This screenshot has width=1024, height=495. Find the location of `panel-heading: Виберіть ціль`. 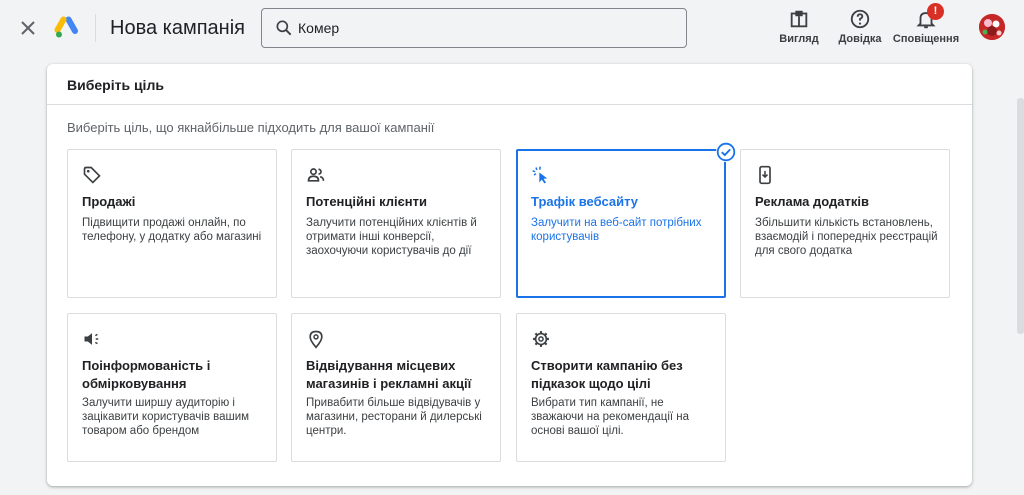

panel-heading: Виберіть ціль is located at coordinates (509, 84).